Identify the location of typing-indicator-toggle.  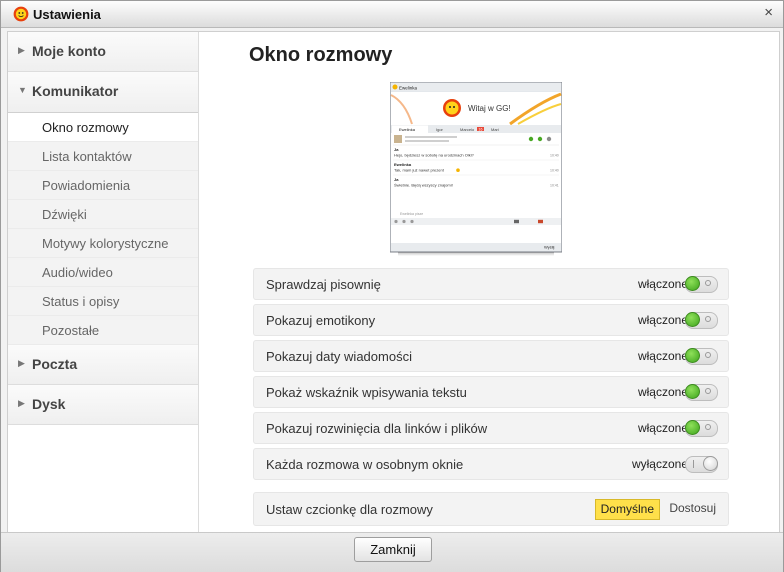
(701, 392).